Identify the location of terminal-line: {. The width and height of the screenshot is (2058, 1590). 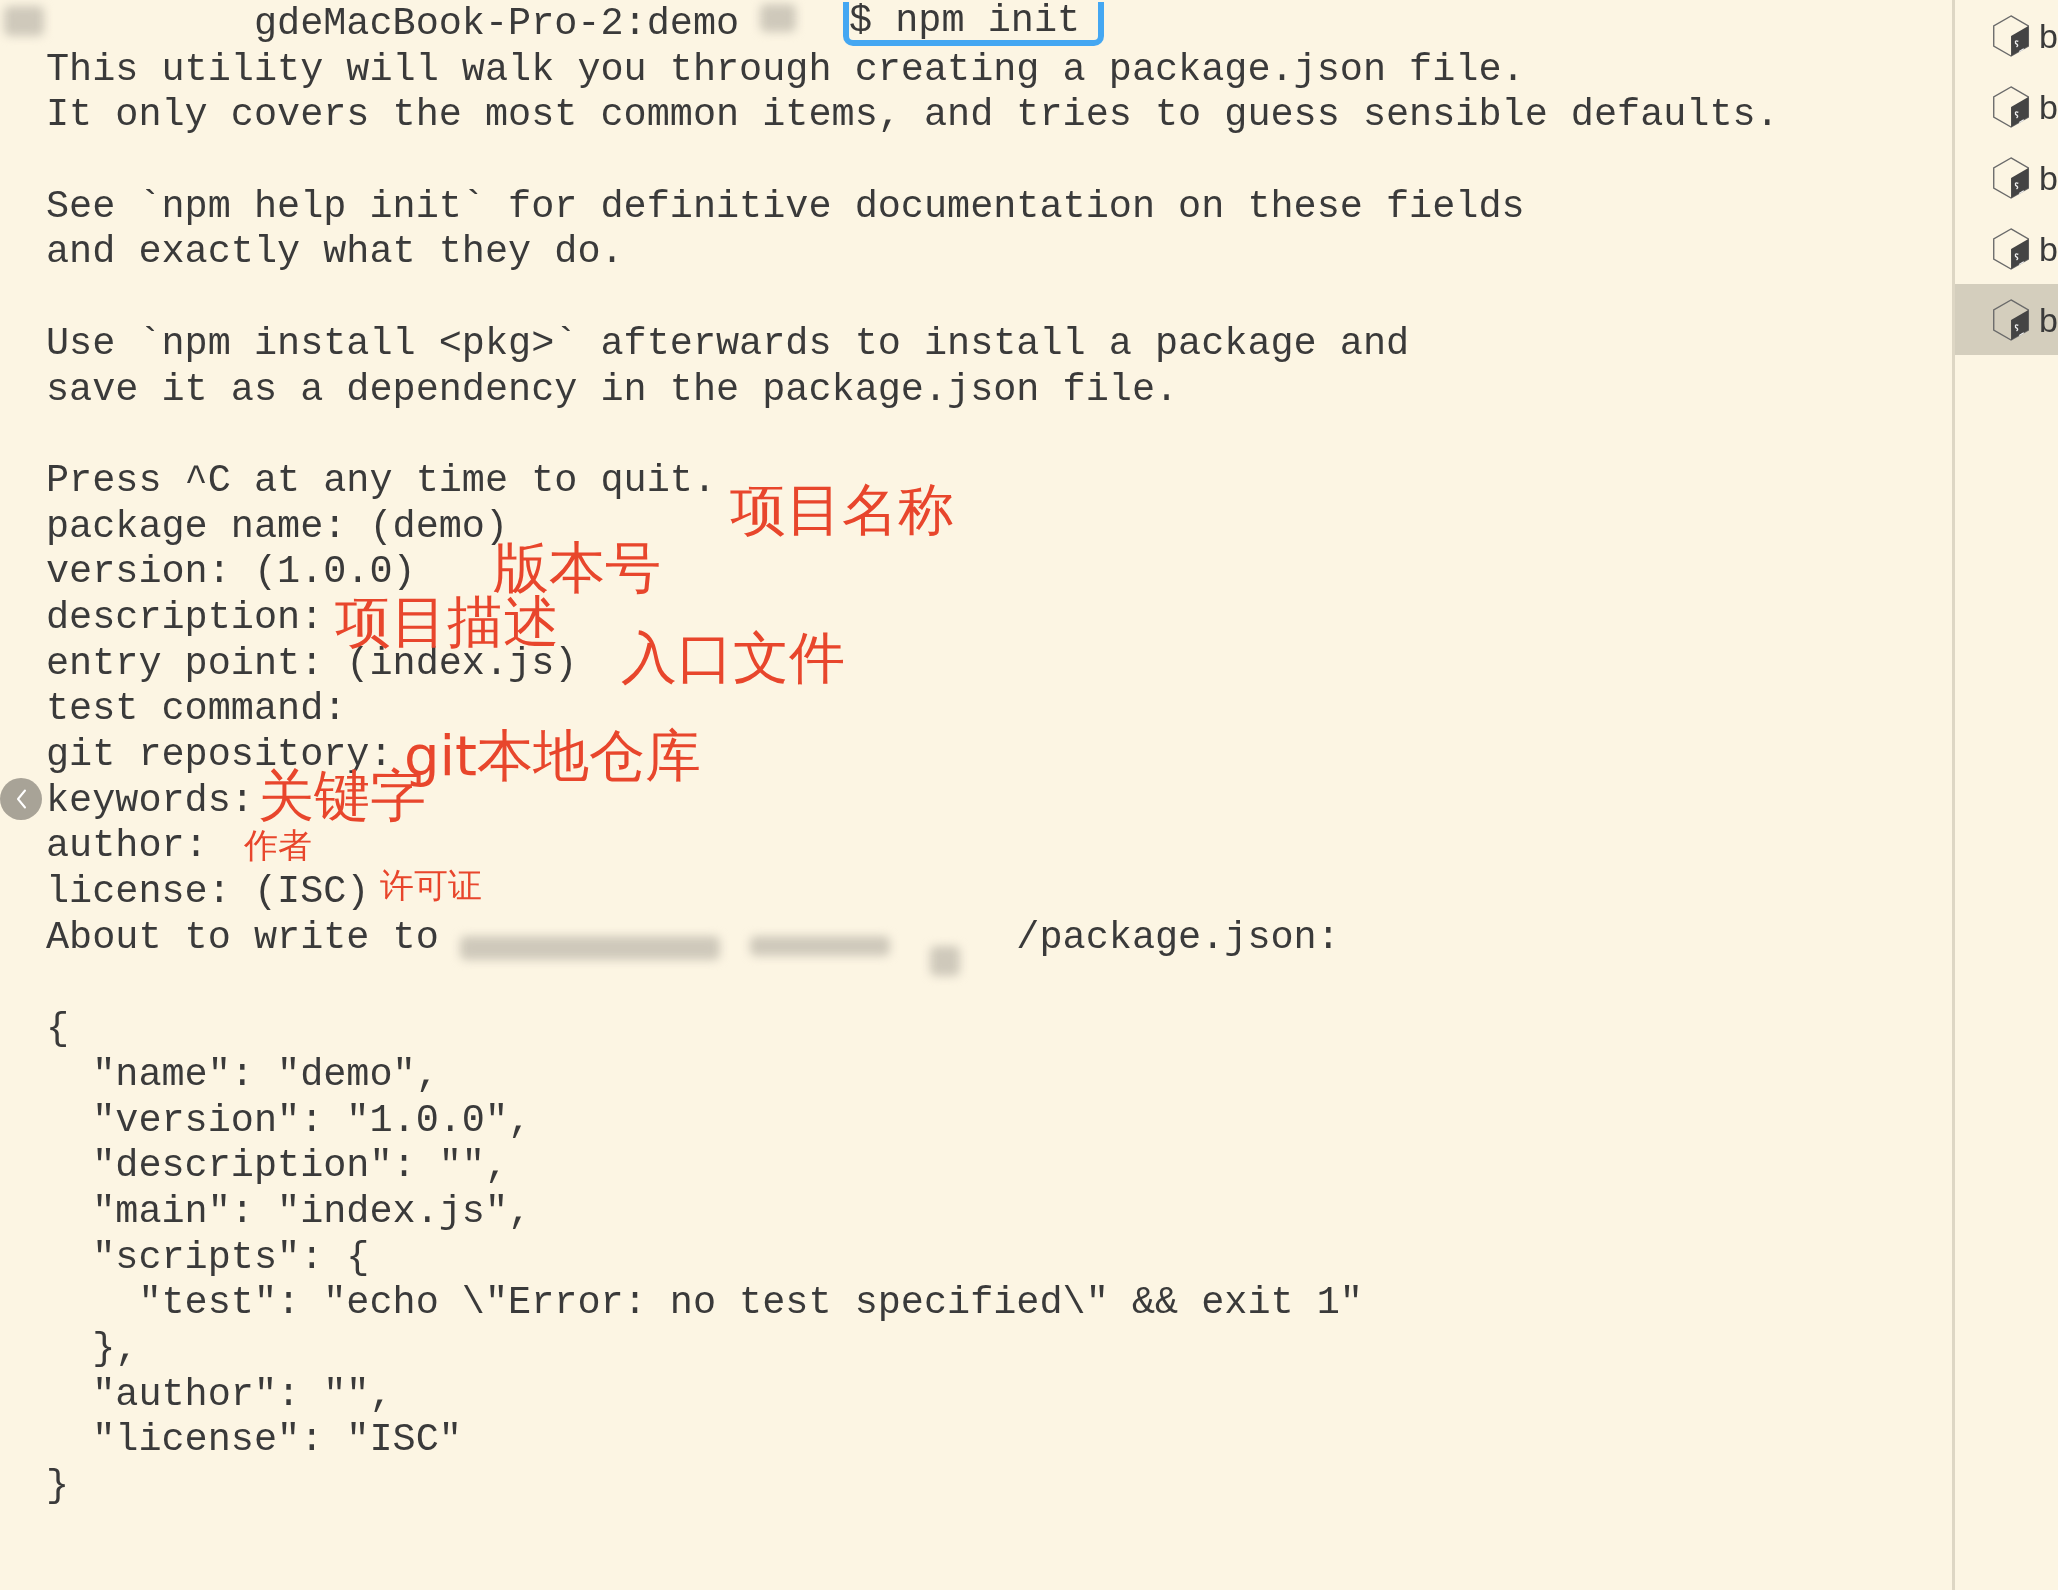
(58, 1029).